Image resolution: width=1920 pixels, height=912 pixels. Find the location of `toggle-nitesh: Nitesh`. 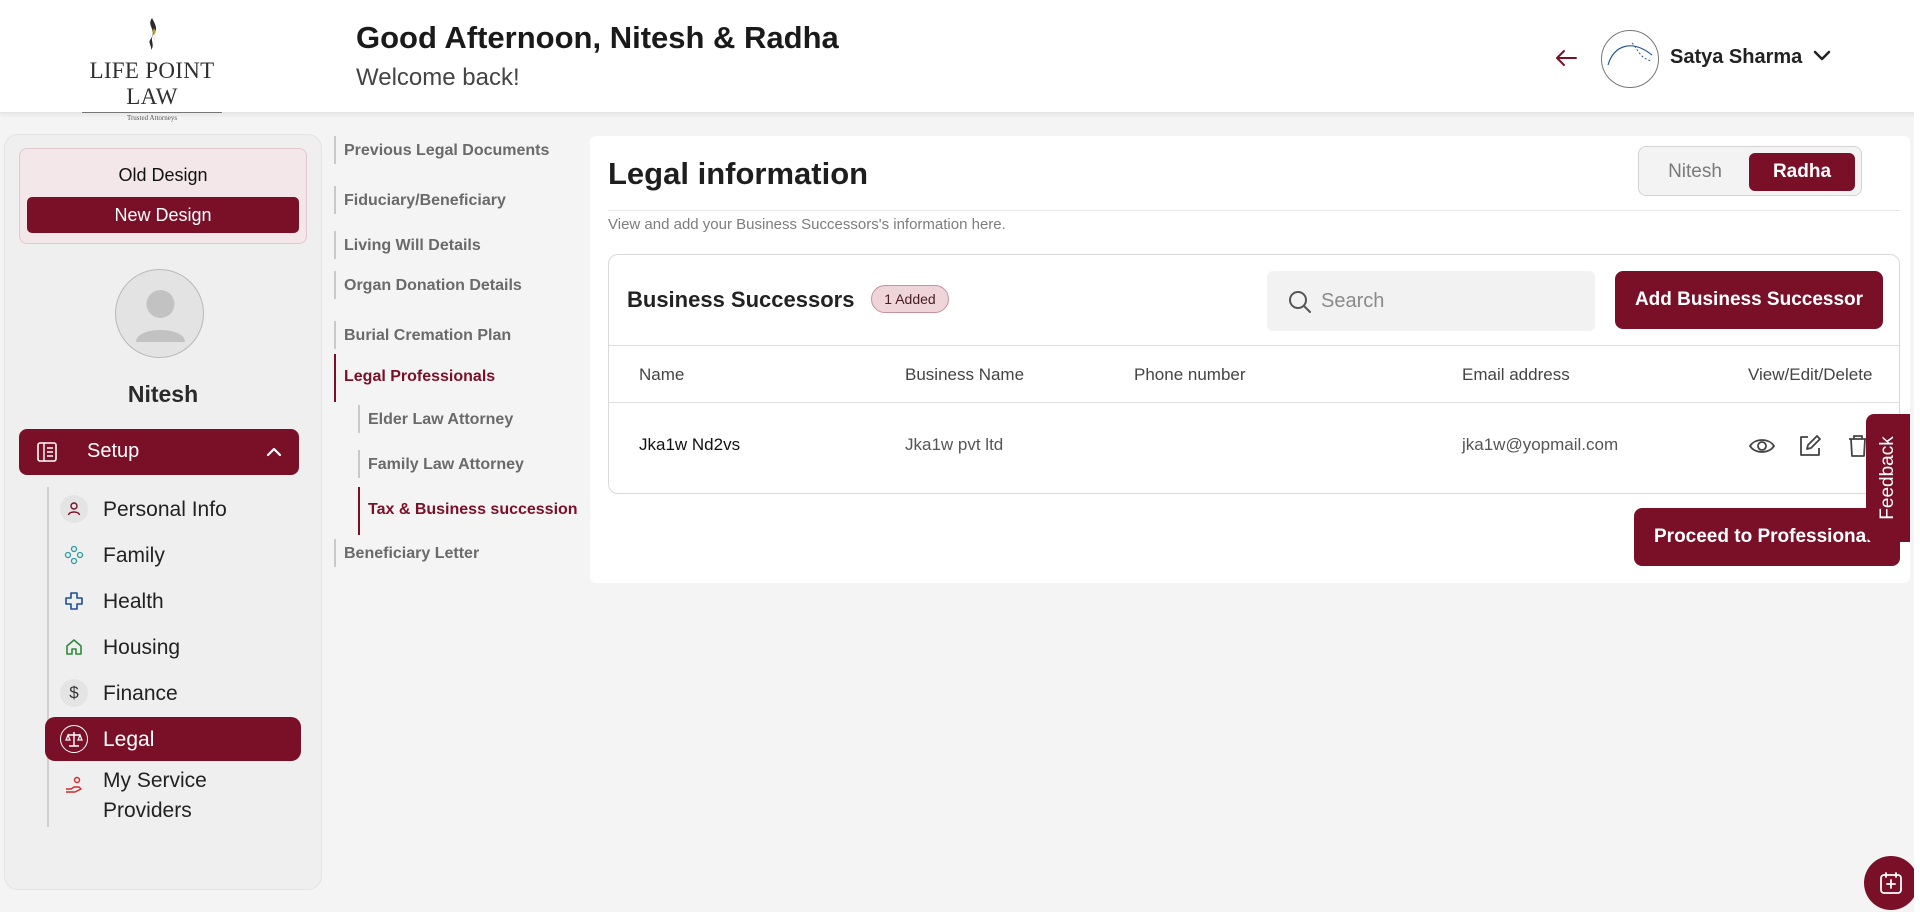

toggle-nitesh: Nitesh is located at coordinates (1695, 172).